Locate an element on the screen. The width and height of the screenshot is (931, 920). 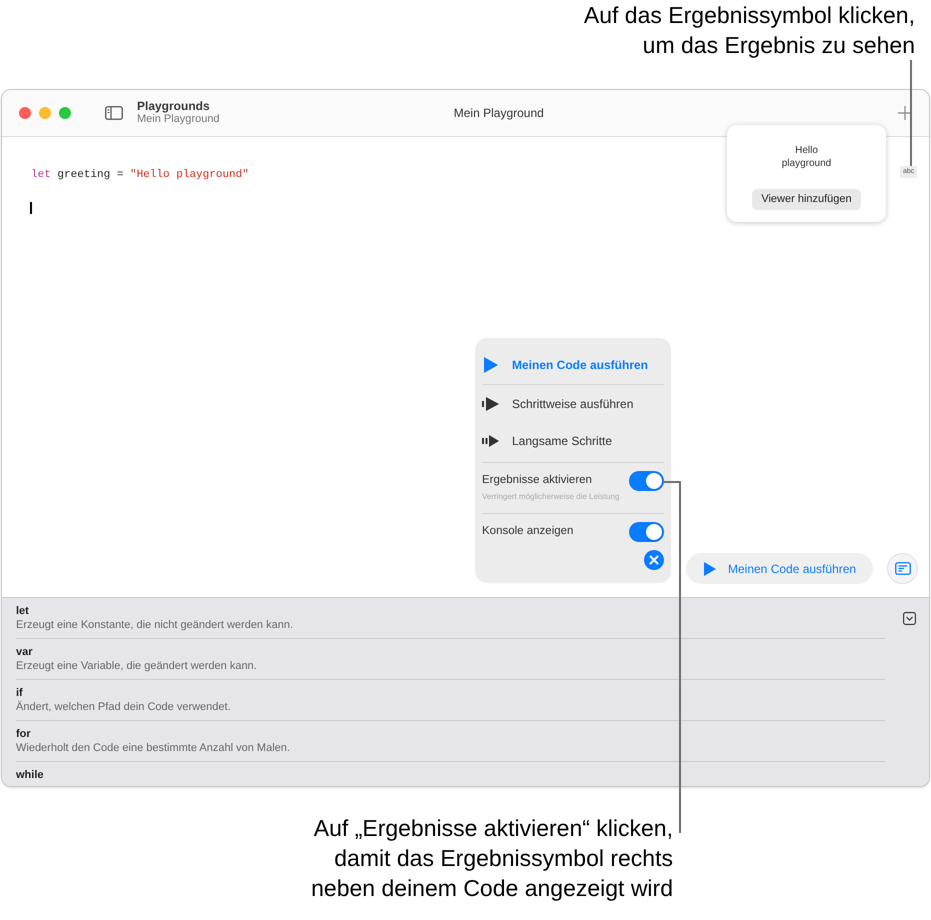
app-name: Playgrounds is located at coordinates (174, 106).